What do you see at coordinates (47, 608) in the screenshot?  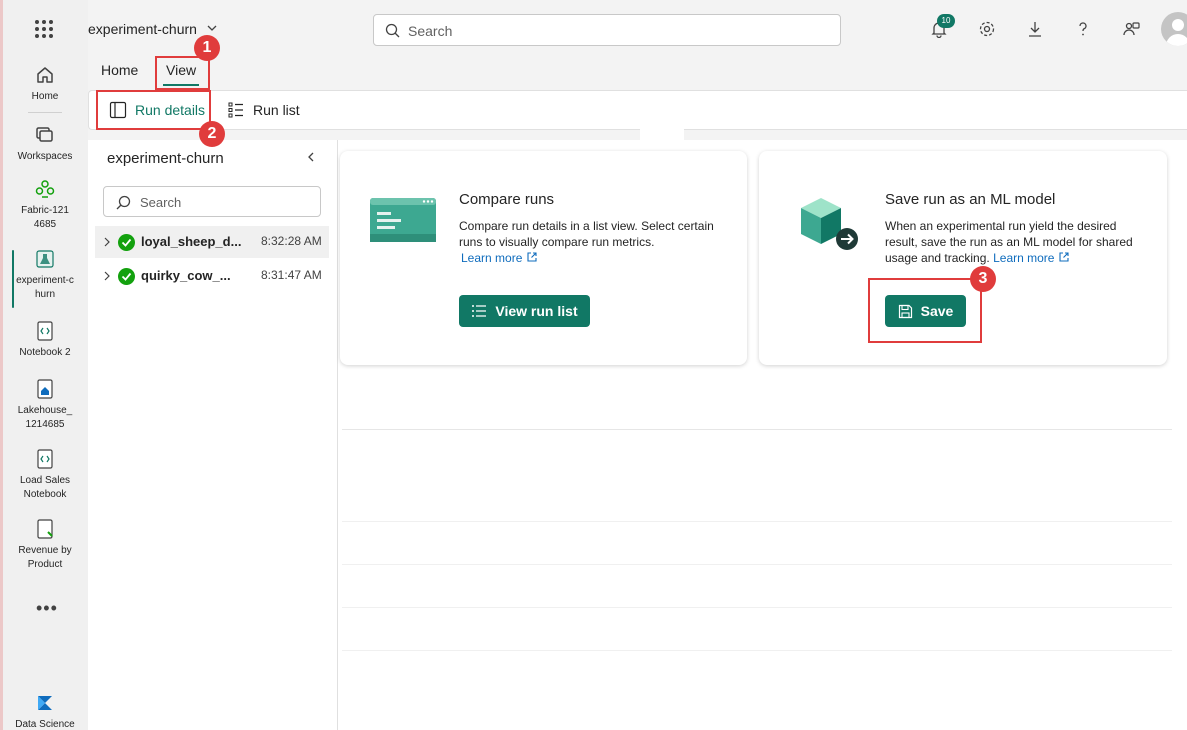 I see `more-items-icon: •••` at bounding box center [47, 608].